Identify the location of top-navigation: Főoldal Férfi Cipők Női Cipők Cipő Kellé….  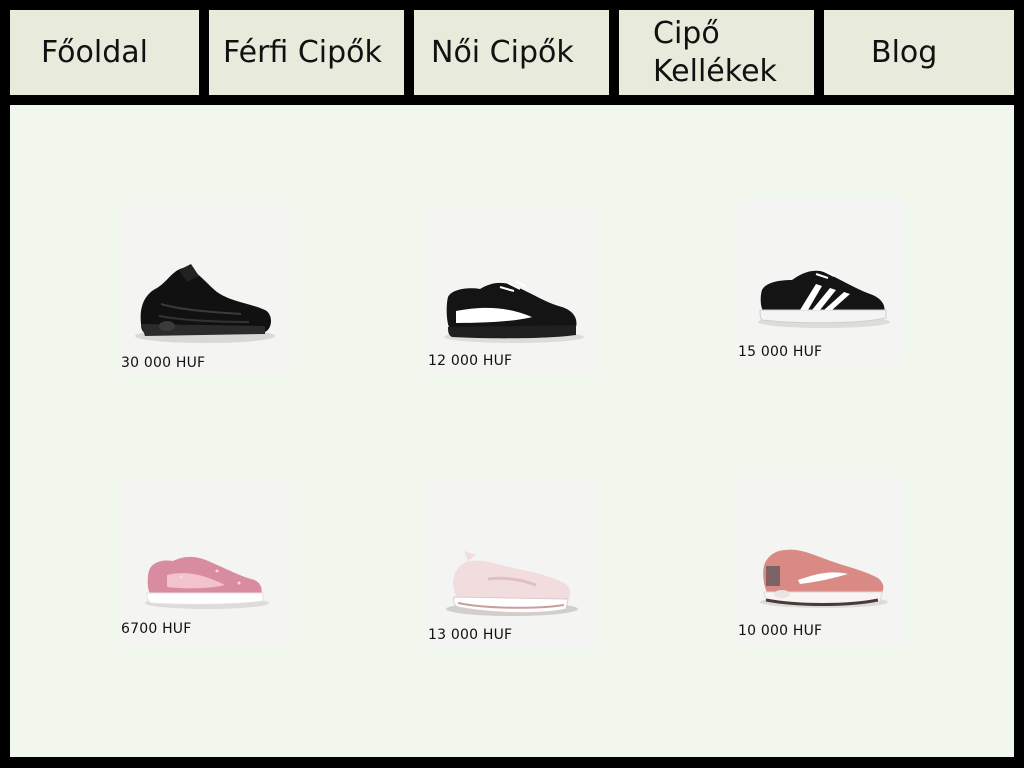
(512, 52).